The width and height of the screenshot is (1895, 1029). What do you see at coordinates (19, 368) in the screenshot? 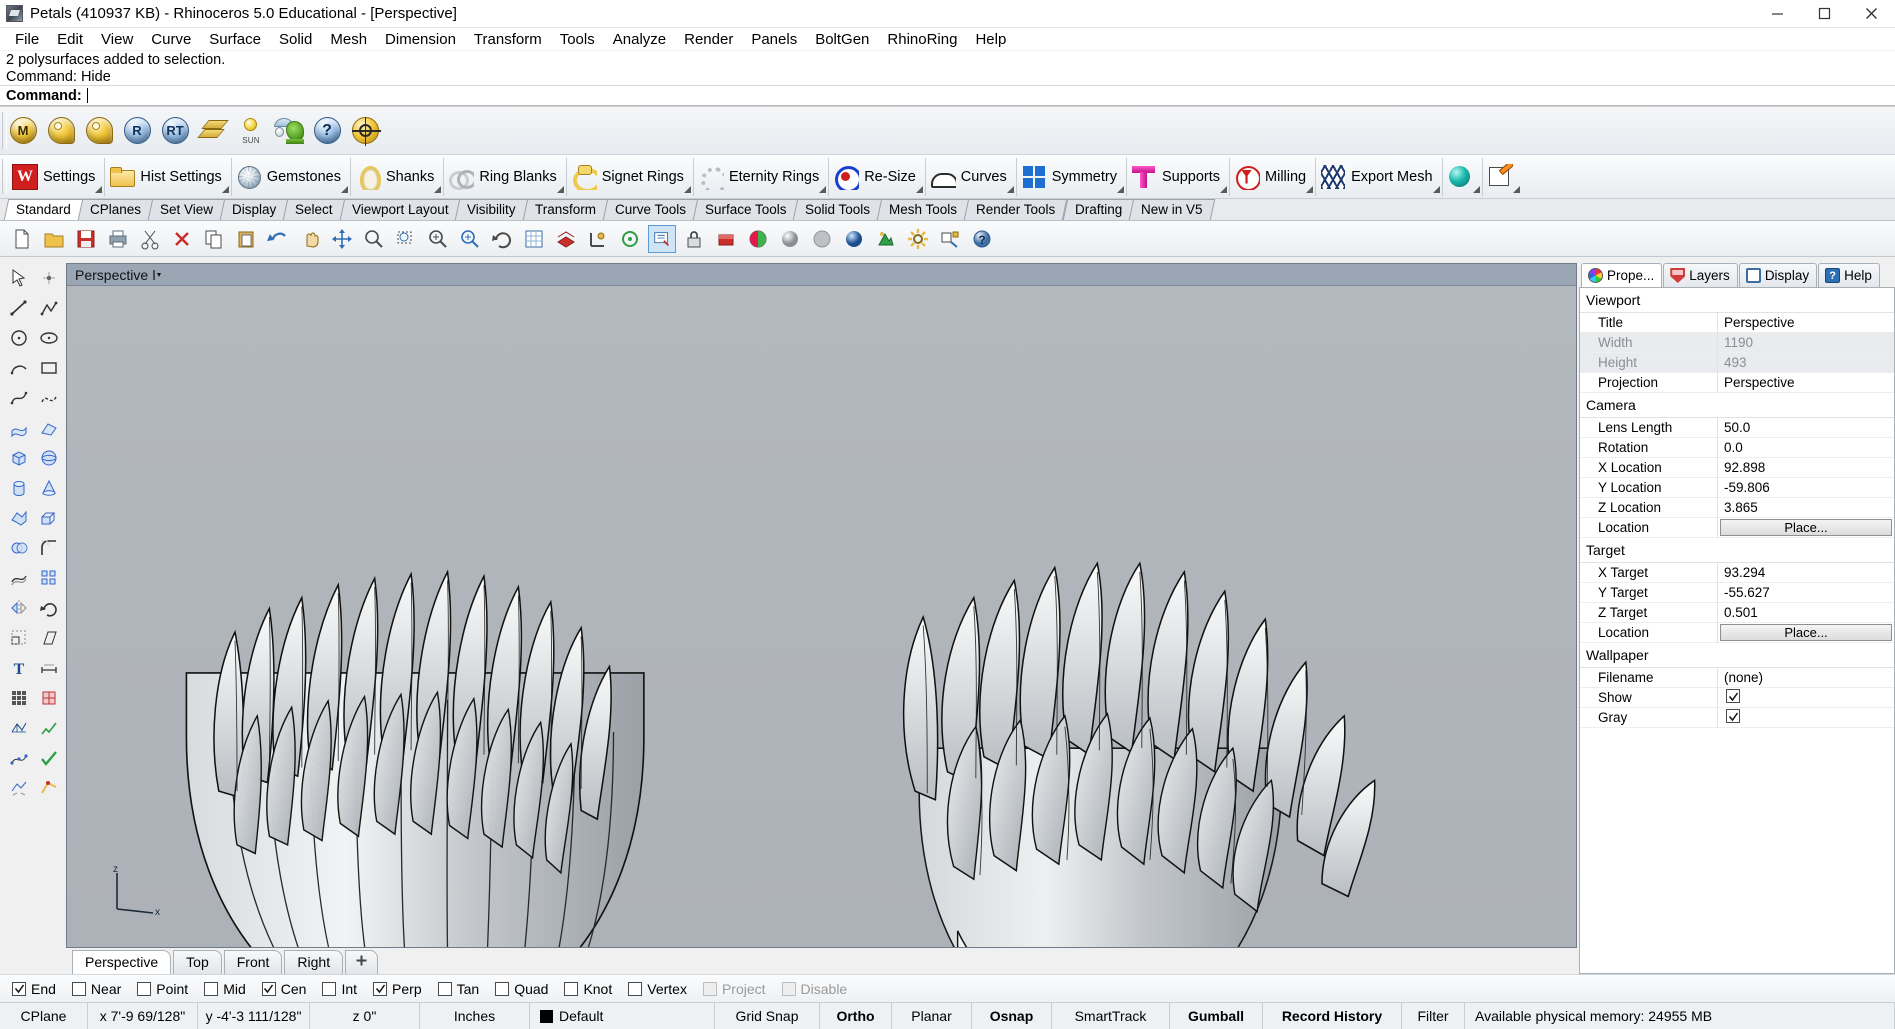
I see `arc-icon` at bounding box center [19, 368].